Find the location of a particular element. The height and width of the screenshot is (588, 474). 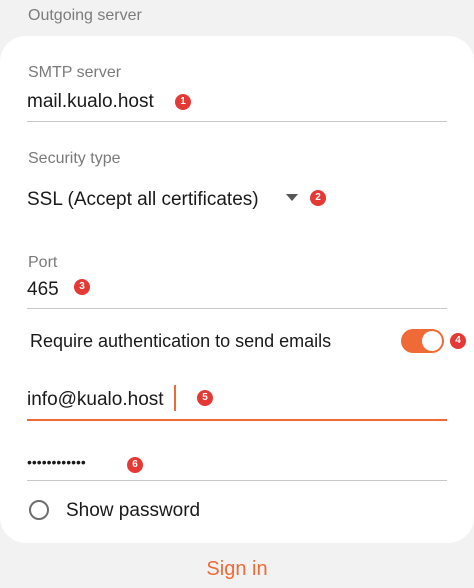

text-cursor is located at coordinates (175, 398).